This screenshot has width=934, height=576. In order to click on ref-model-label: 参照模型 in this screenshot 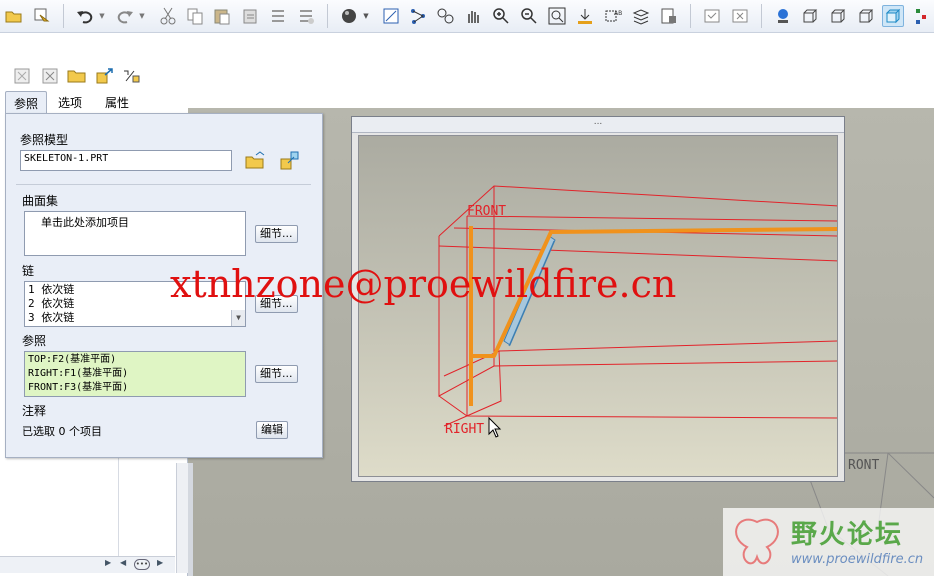, I will do `click(44, 140)`.